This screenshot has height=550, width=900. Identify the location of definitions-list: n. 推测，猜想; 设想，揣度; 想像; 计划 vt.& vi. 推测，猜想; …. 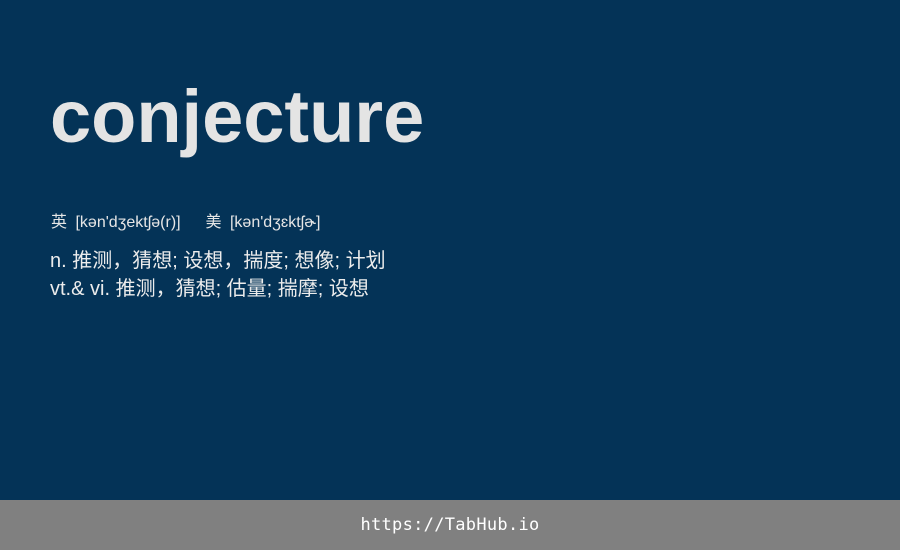
(218, 275).